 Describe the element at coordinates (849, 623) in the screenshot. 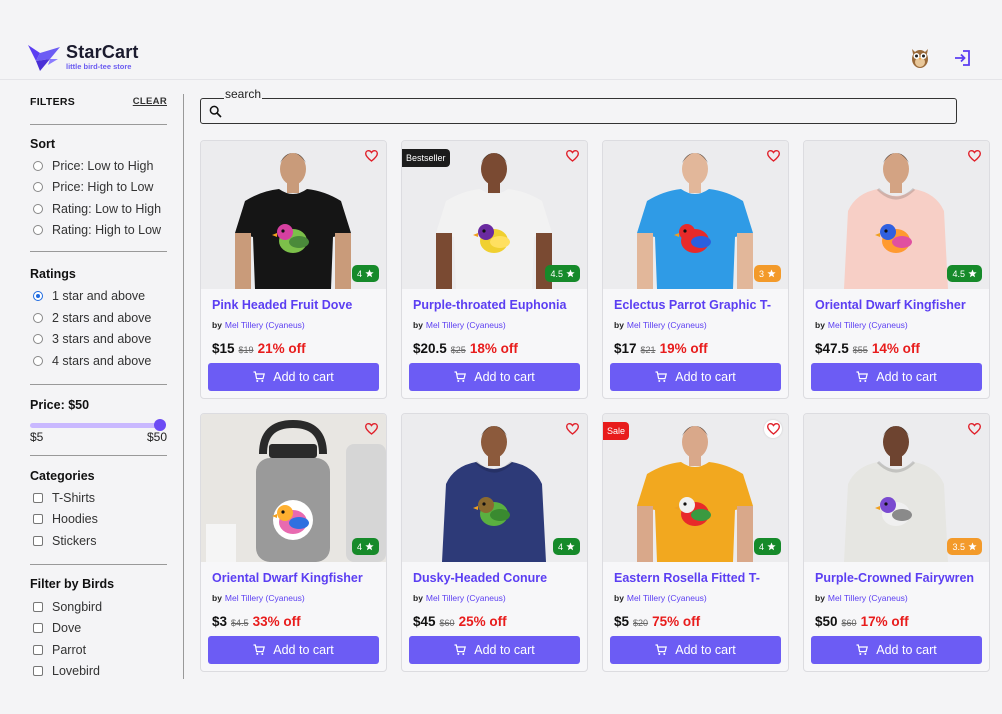

I see `original-price: $60` at that location.